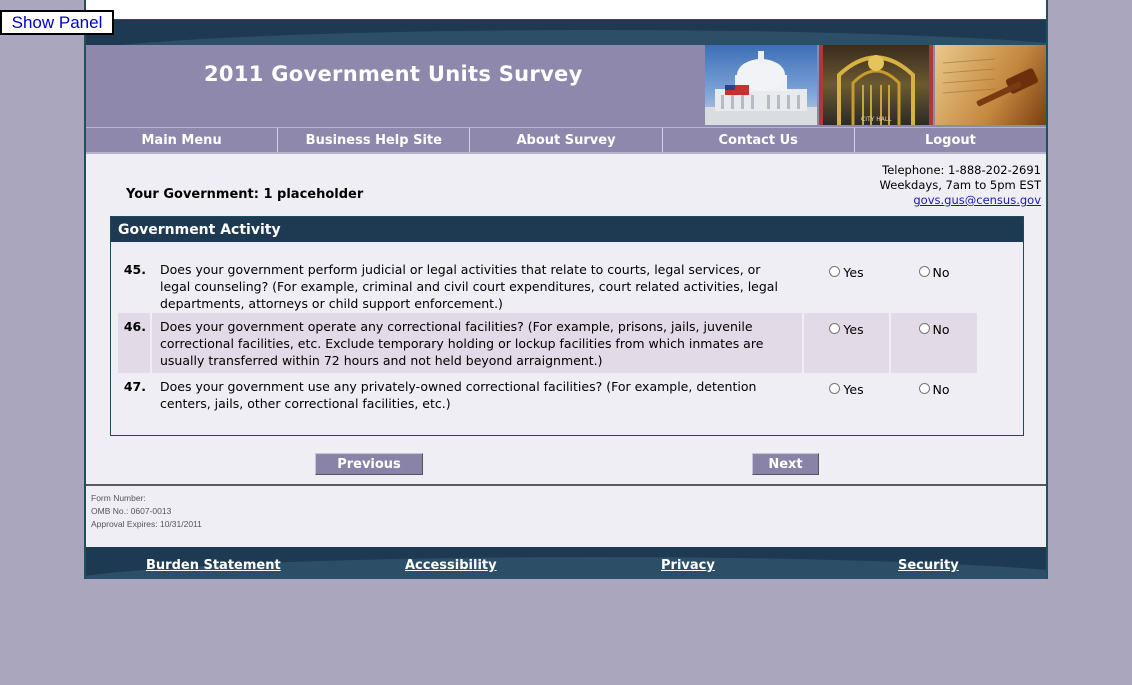 This screenshot has width=1132, height=685. I want to click on contact-hours: Weekdays, 7am to 5pm EST, so click(960, 185).